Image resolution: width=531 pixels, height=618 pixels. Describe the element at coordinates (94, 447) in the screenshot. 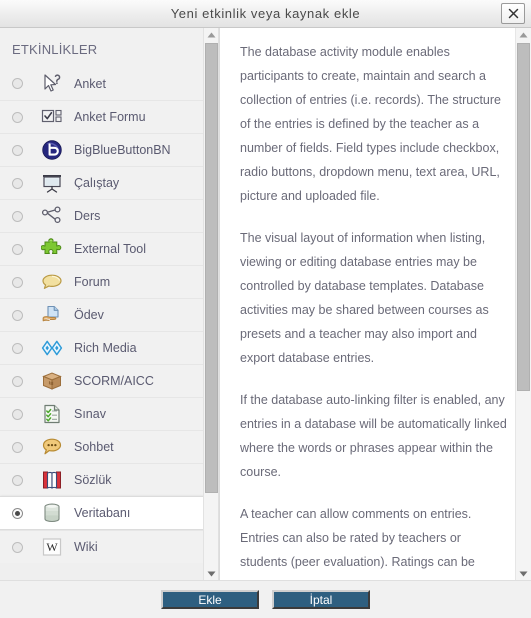

I see `activity-item-label: Sohbet` at that location.